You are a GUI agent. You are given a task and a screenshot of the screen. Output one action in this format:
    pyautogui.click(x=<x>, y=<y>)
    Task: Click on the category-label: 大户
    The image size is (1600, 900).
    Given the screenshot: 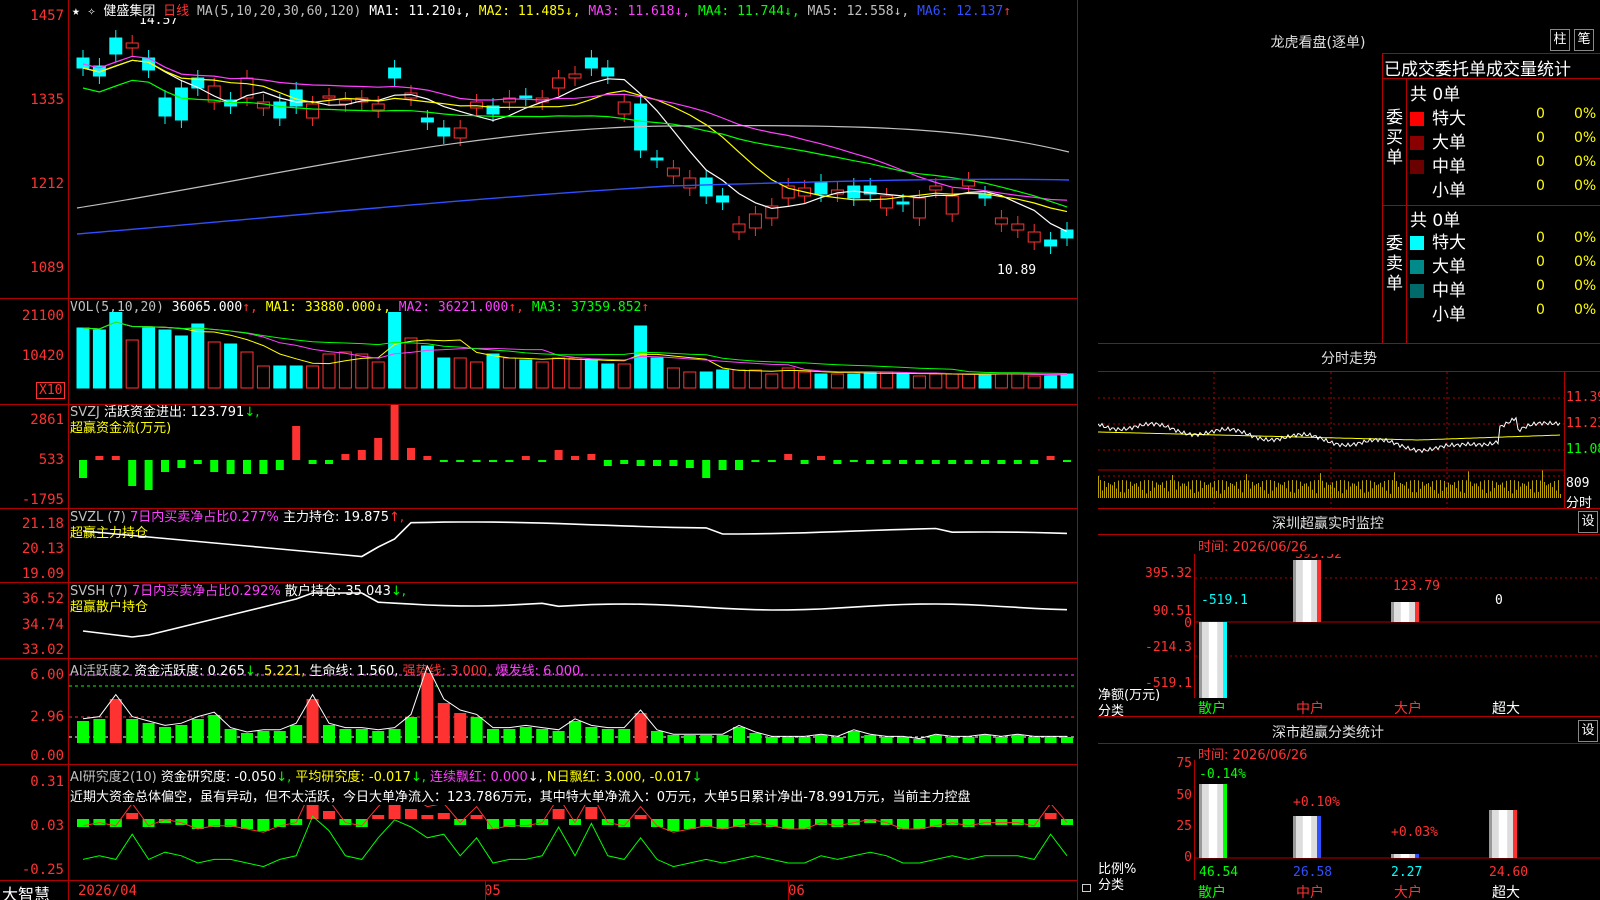 What is the action you would take?
    pyautogui.click(x=1408, y=892)
    